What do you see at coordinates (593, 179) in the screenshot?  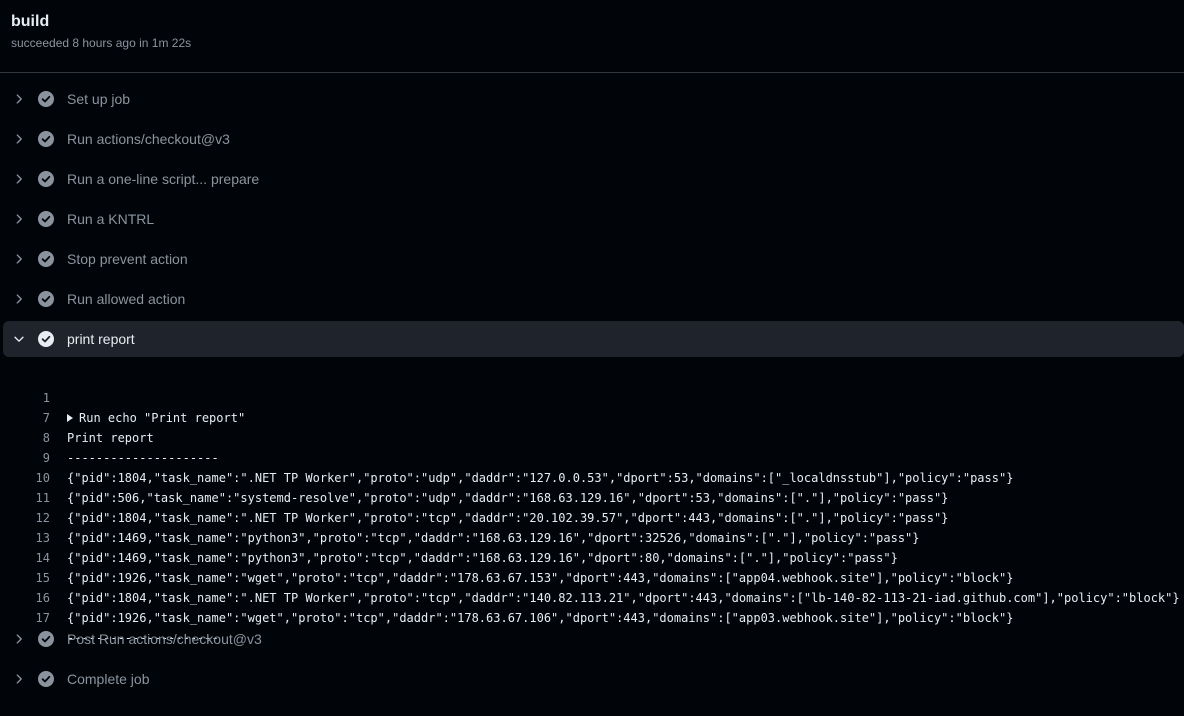 I see `step-run-prepare: Run a one-line script... prepare` at bounding box center [593, 179].